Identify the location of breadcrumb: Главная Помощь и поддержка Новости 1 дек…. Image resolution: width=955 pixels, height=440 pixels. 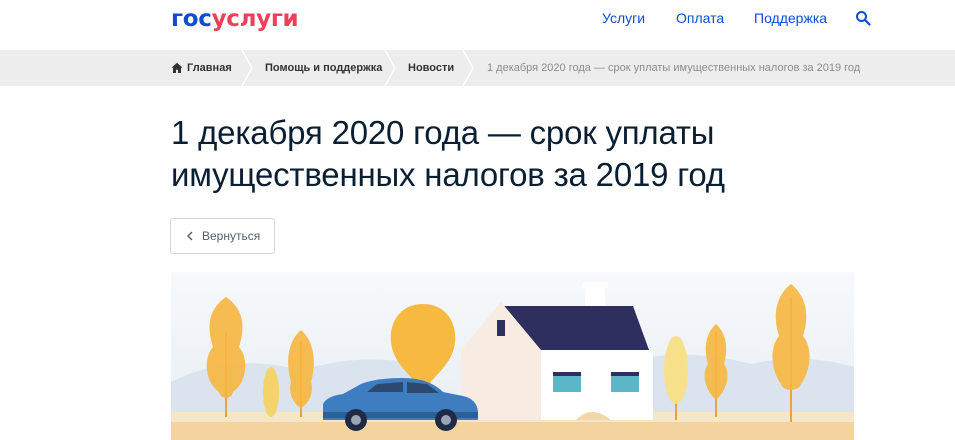
(477, 68).